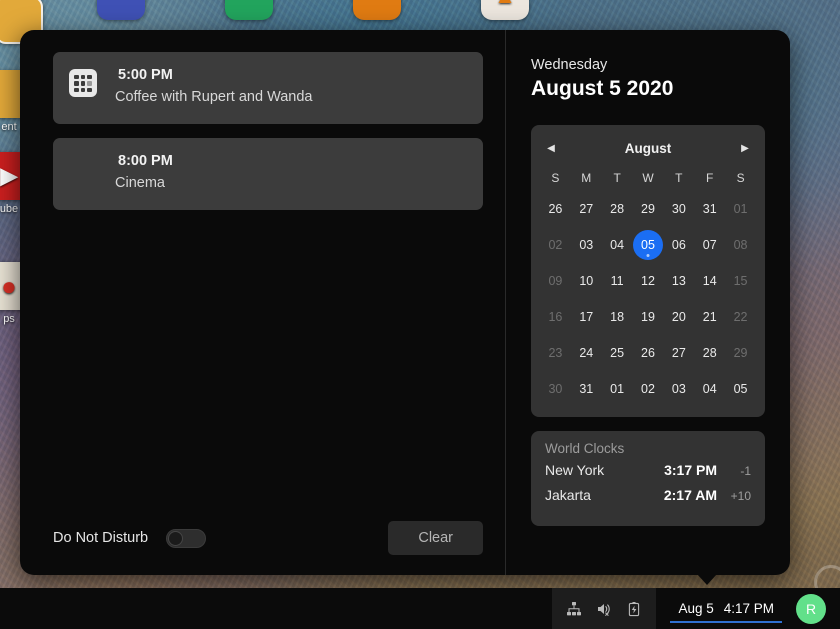 The width and height of the screenshot is (840, 629). I want to click on calendar-day-label: 19, so click(648, 317).